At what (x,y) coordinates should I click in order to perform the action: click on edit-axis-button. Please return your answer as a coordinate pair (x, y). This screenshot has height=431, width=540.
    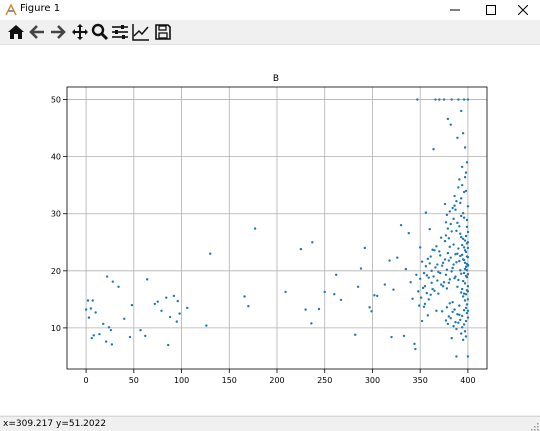
    Looking at the image, I should click on (141, 32).